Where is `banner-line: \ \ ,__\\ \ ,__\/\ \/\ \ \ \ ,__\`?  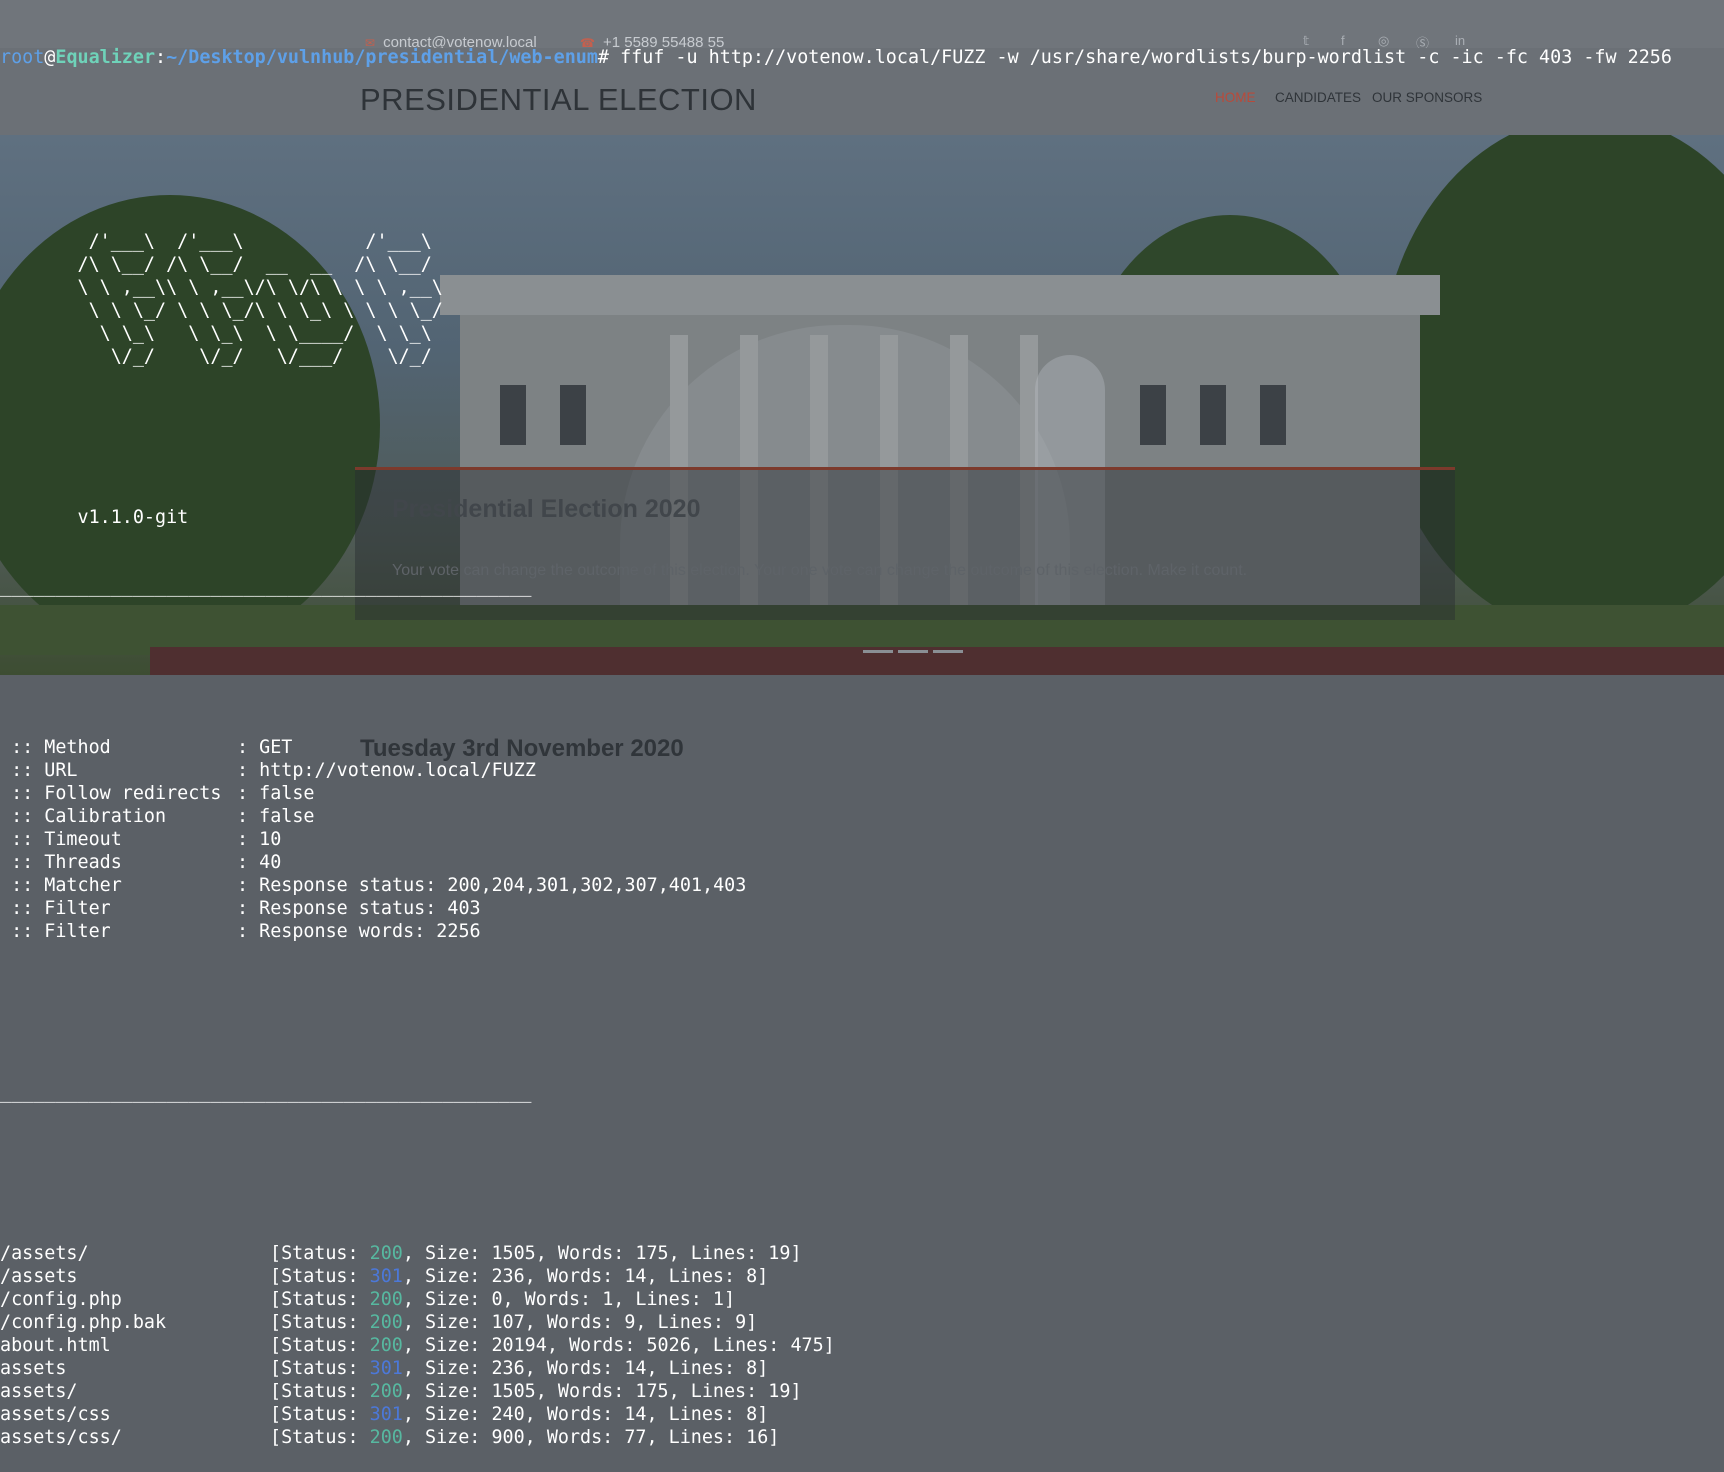 banner-line: \ \ ,__\\ \ ,__\/\ \/\ \ \ \ ,__\ is located at coordinates (221, 287).